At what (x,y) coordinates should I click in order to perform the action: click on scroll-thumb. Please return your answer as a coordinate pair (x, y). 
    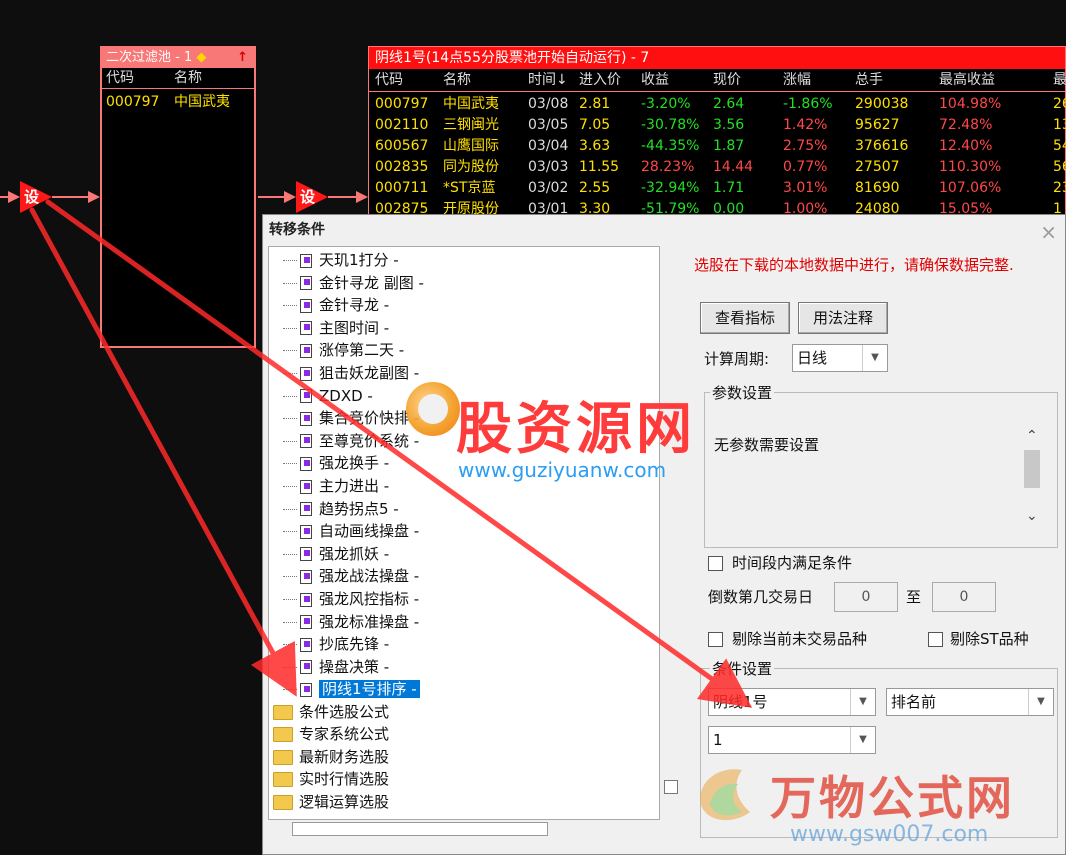
    Looking at the image, I should click on (1032, 469).